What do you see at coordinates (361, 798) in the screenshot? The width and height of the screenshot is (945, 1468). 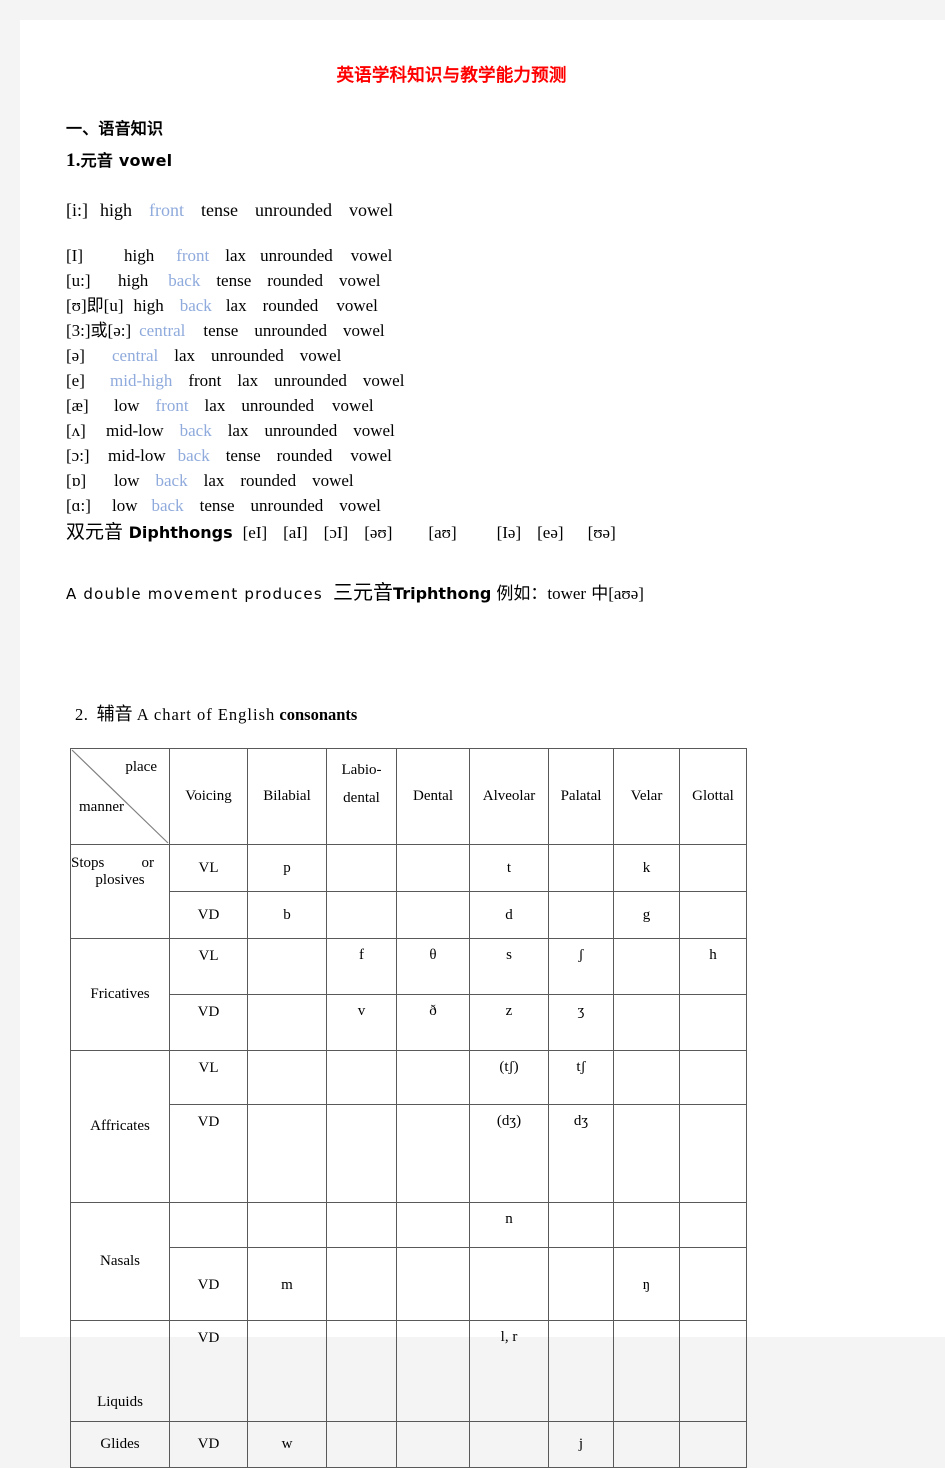 I see `col-header-line: dental` at bounding box center [361, 798].